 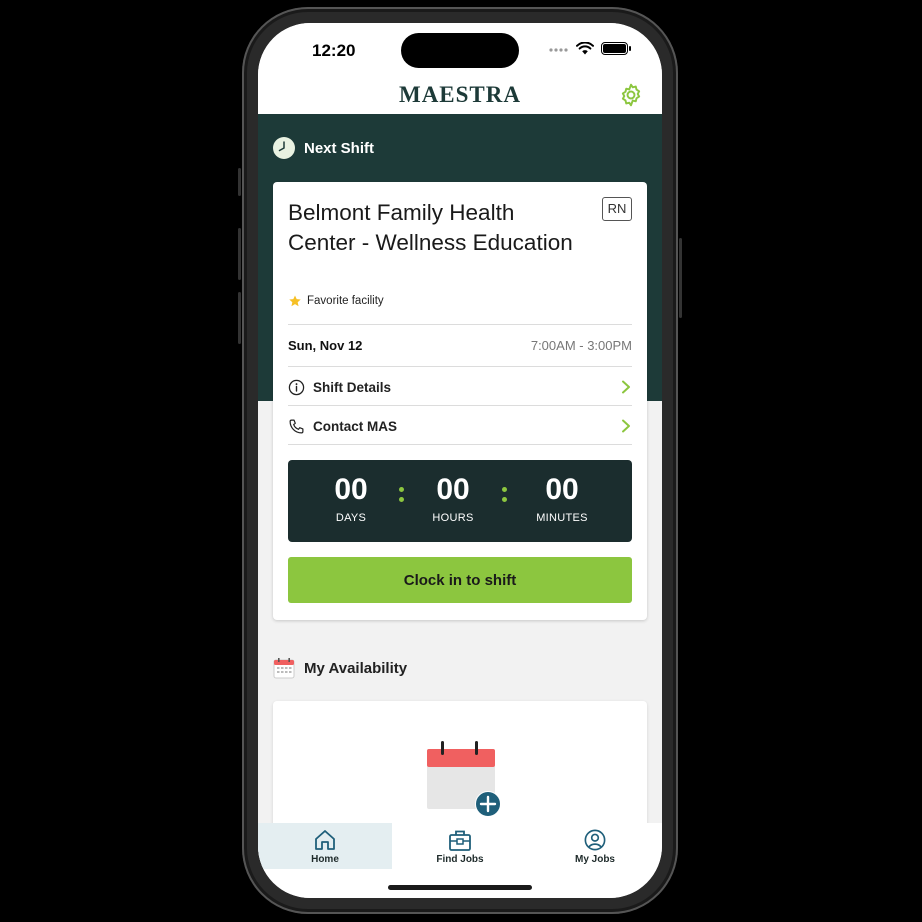 I want to click on nav-my-jobs: My Jobs, so click(x=595, y=846).